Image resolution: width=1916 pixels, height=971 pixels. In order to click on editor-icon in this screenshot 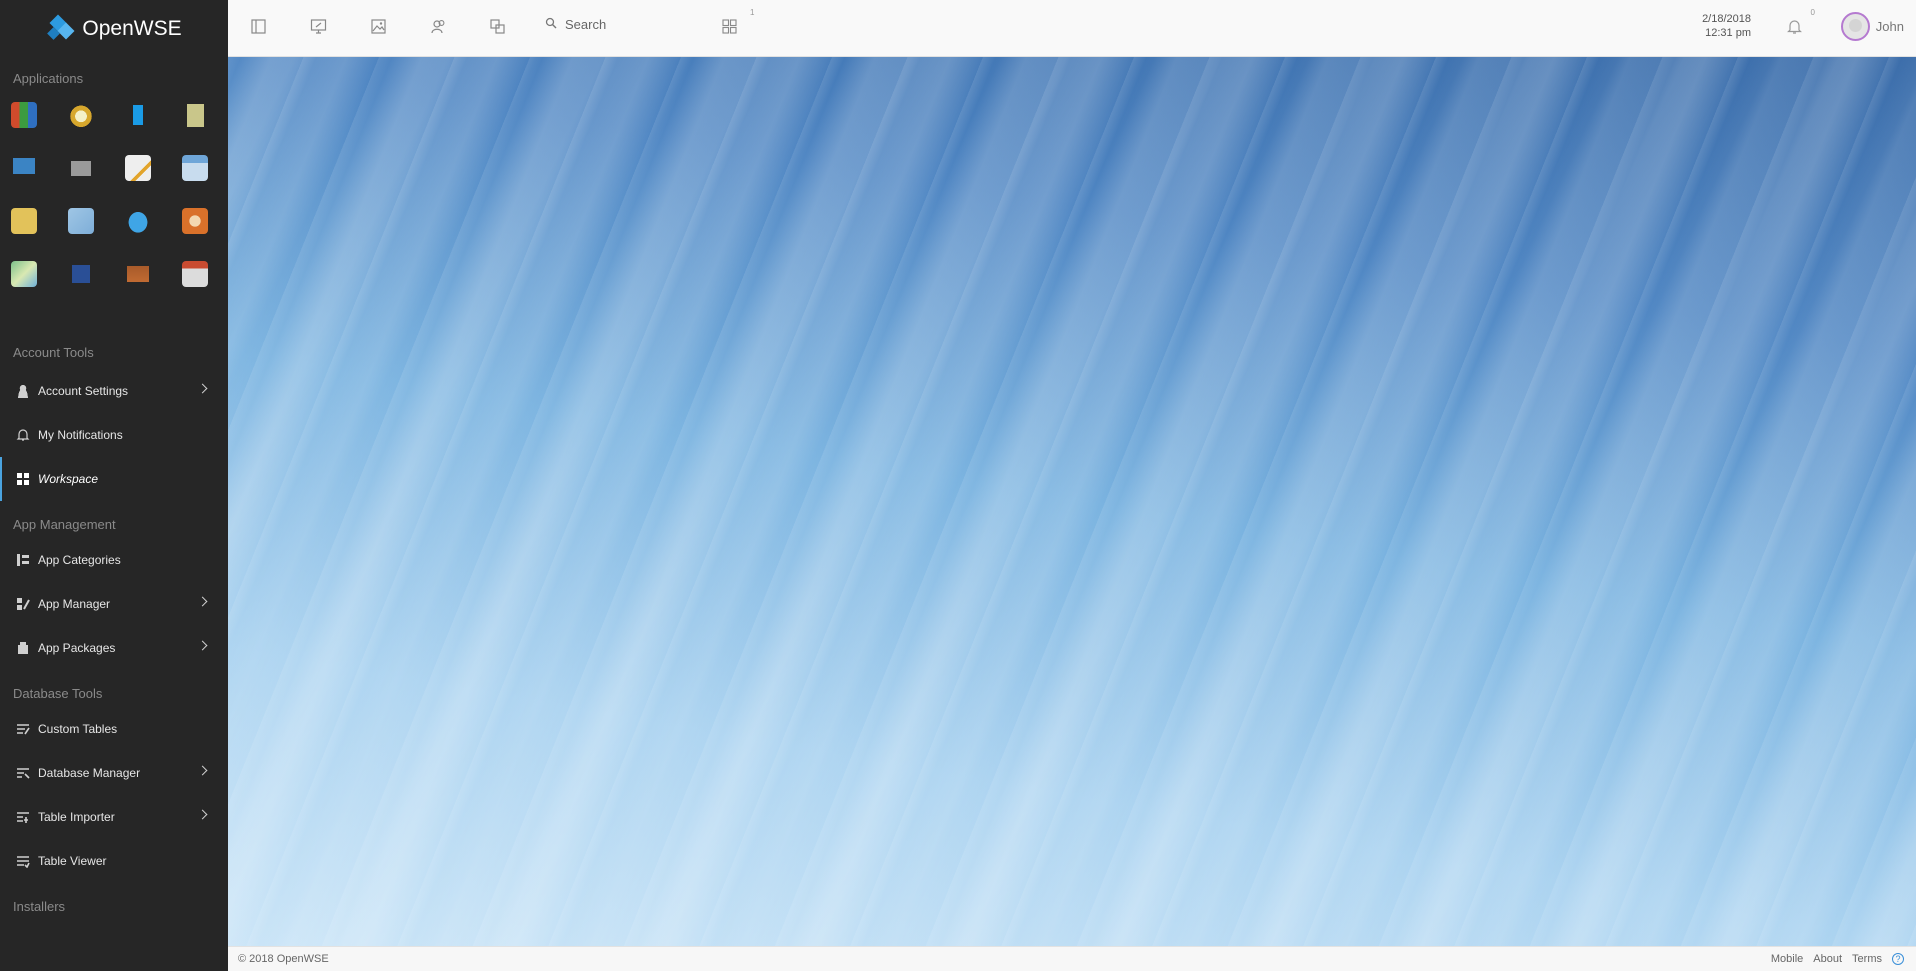, I will do `click(138, 168)`.